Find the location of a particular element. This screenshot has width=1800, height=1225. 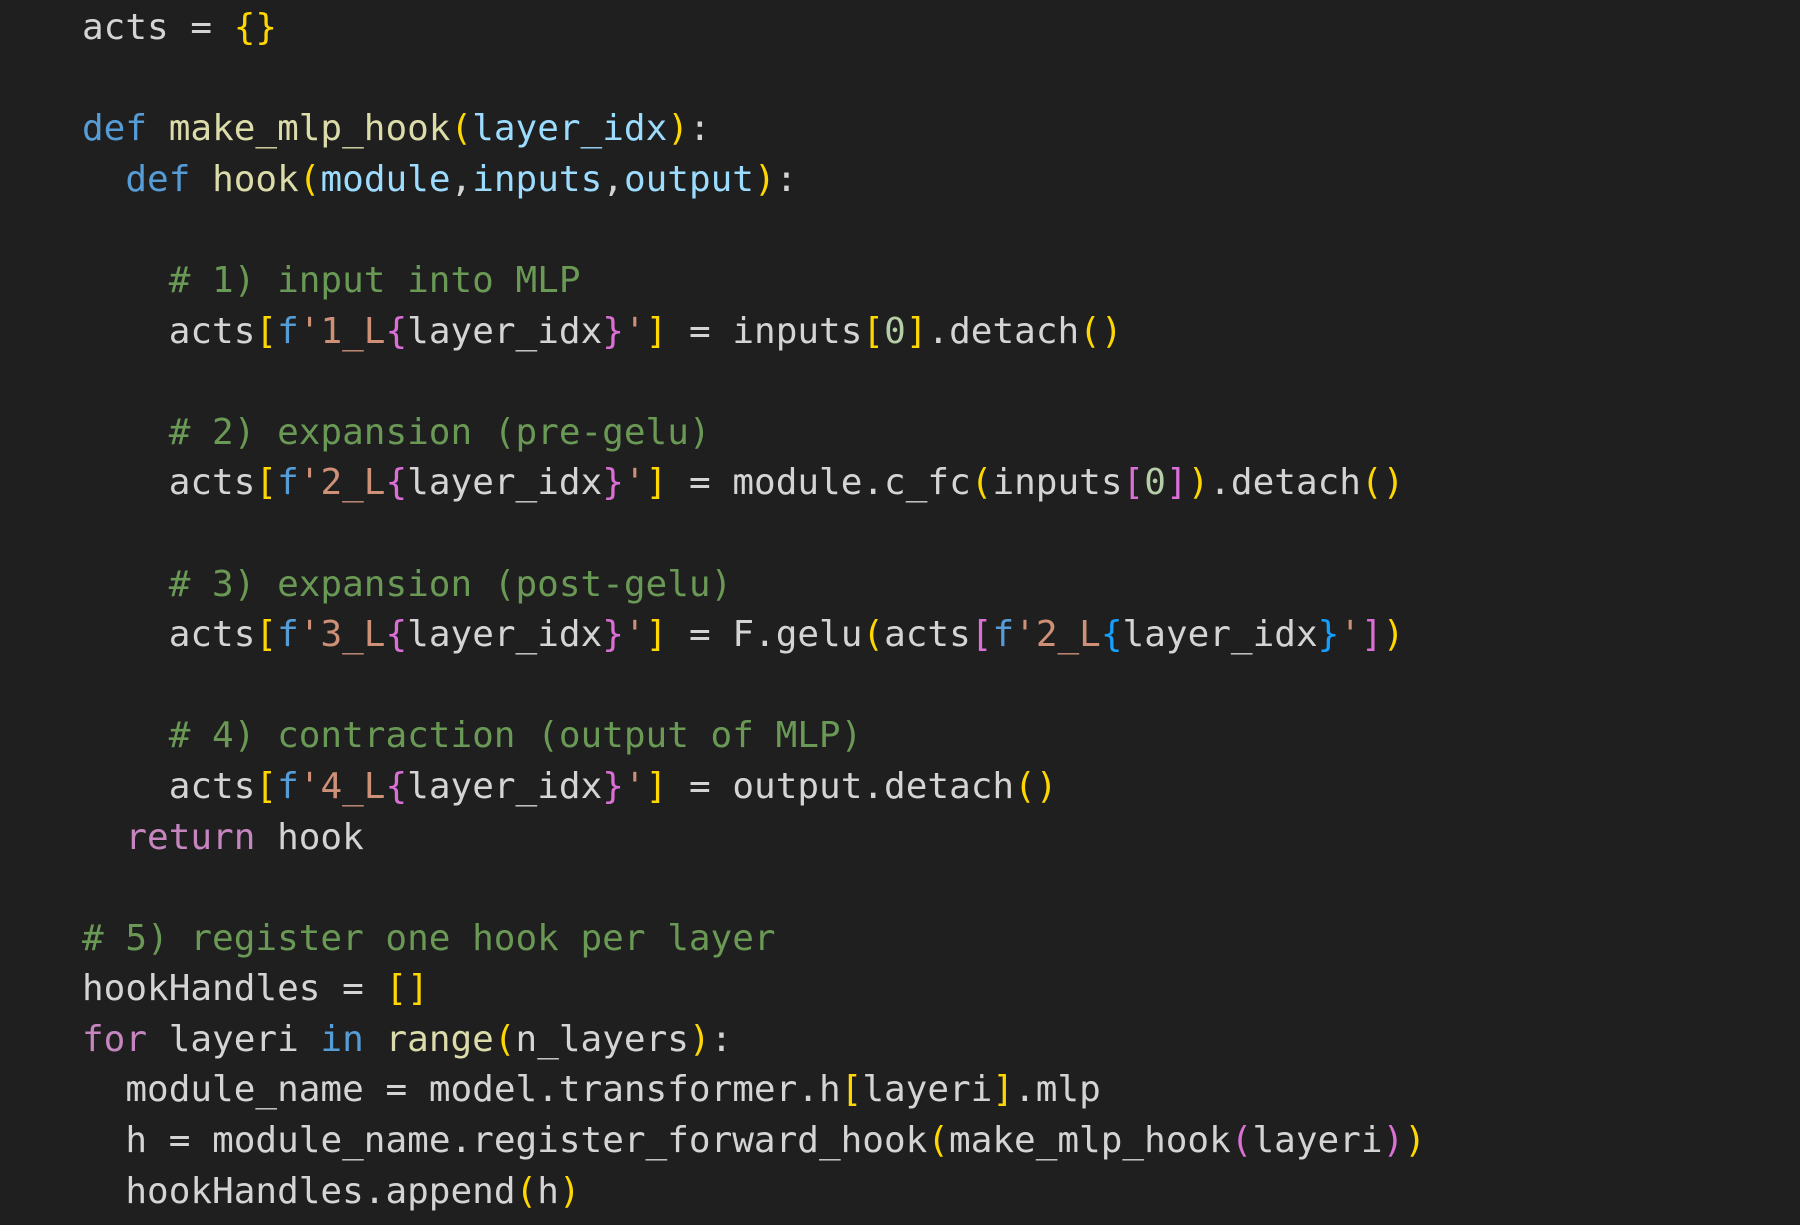

code-line: for layeri in range(n_layers): is located at coordinates (900, 1040).